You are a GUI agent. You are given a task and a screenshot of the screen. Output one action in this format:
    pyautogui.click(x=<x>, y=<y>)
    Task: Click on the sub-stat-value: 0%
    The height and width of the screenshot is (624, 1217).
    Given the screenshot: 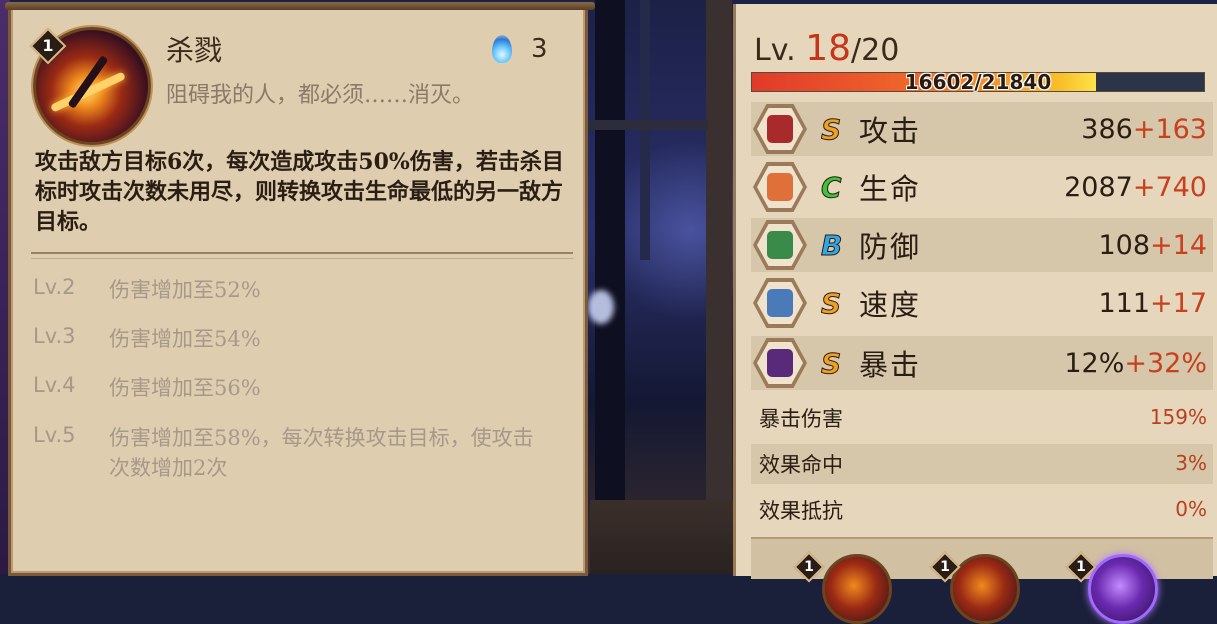 What is the action you would take?
    pyautogui.click(x=1191, y=509)
    